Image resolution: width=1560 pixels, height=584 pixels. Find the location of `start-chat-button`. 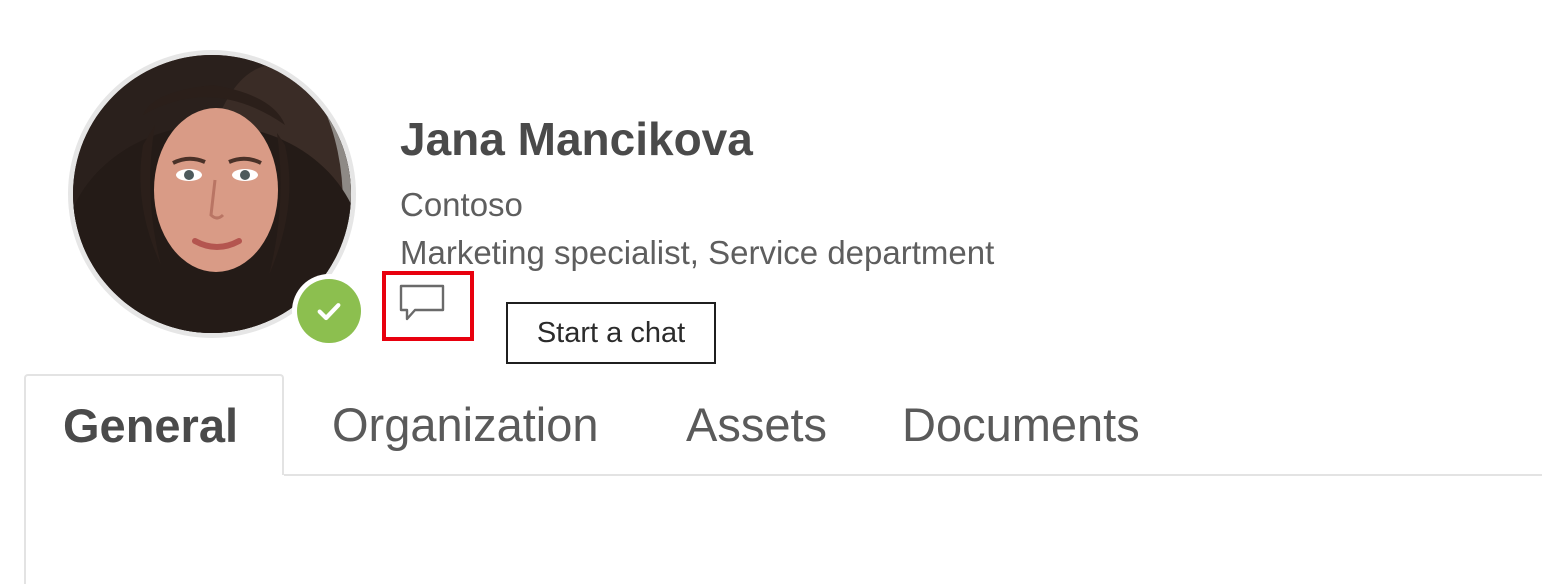

start-chat-button is located at coordinates (428, 306).